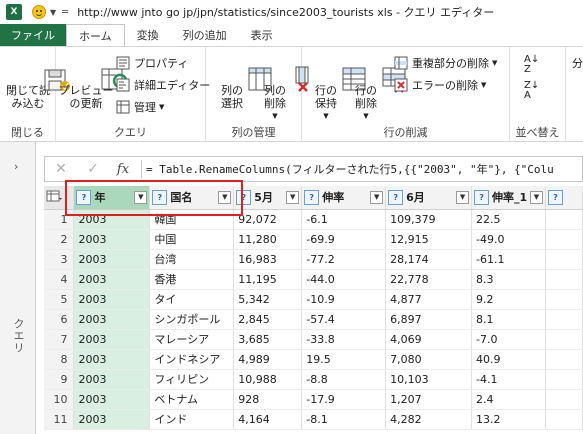  What do you see at coordinates (508, 339) in the screenshot?
I see `table-cell: -7.0` at bounding box center [508, 339].